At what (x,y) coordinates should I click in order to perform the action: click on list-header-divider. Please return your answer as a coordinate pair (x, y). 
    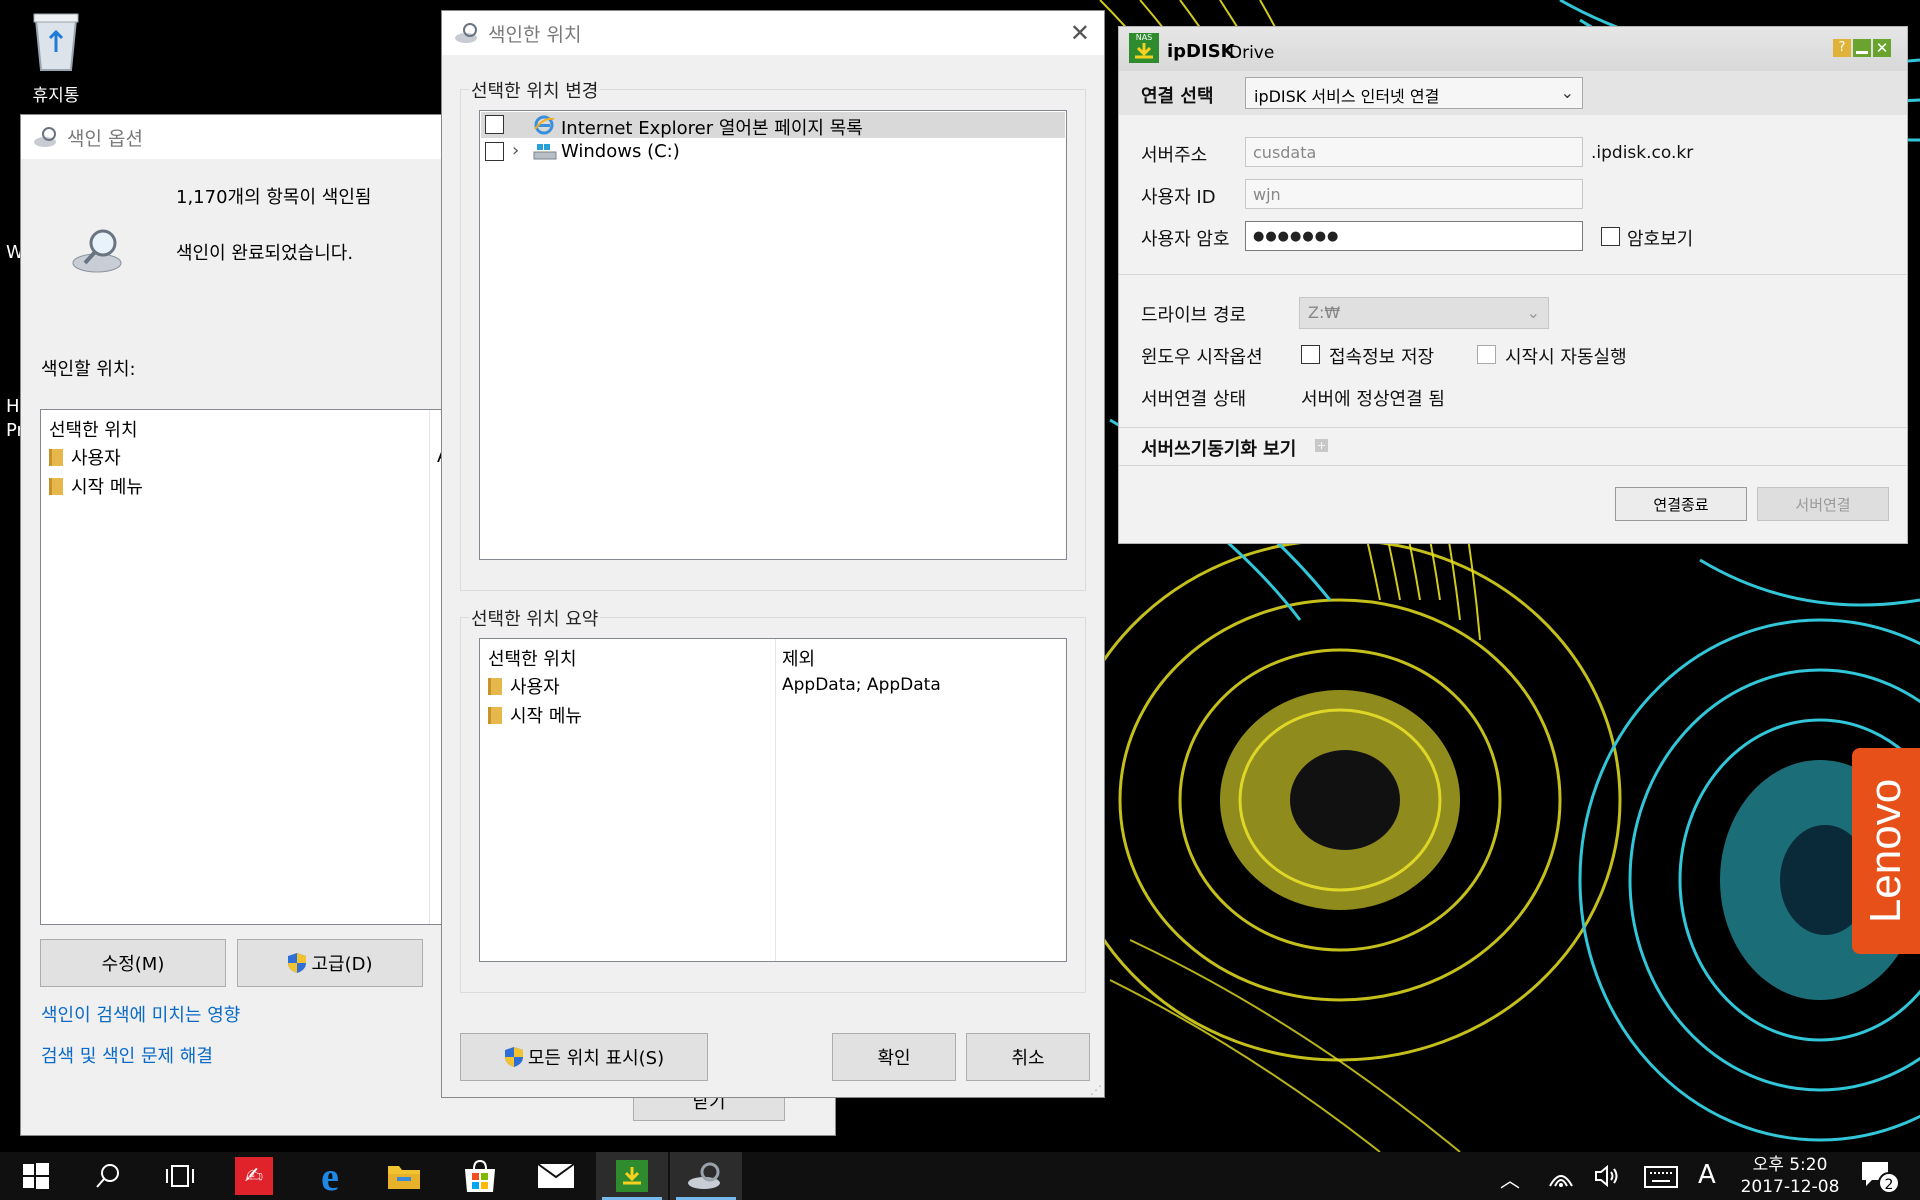
    Looking at the image, I should click on (429, 667).